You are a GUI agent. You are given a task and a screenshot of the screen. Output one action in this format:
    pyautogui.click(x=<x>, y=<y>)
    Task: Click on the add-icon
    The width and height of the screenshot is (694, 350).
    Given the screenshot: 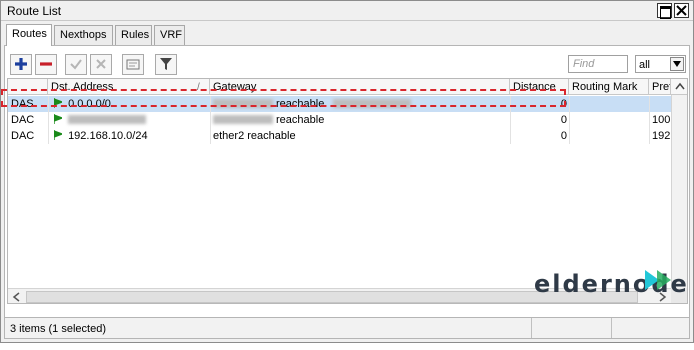 What is the action you would take?
    pyautogui.click(x=21, y=64)
    